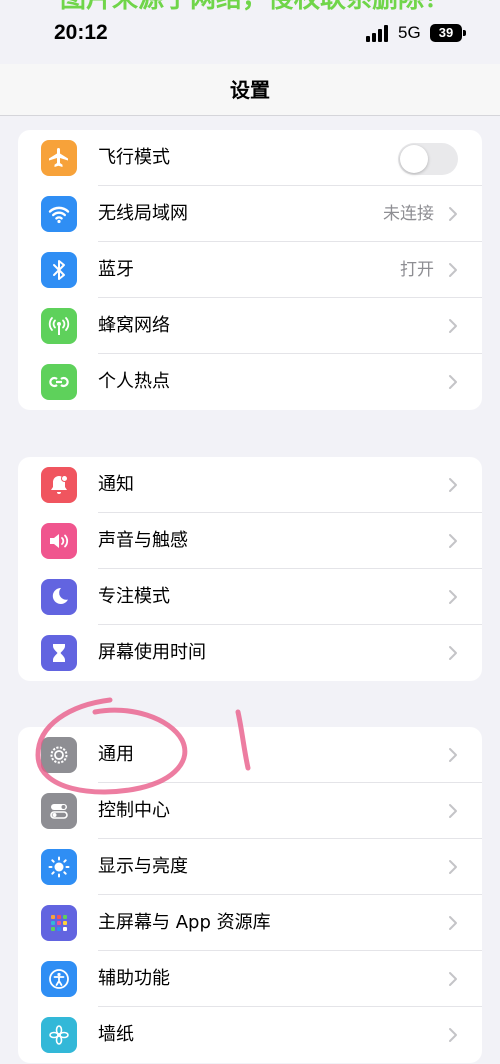 The width and height of the screenshot is (500, 1064). I want to click on settings-row-wallpaper: 墙纸, so click(250, 1035).